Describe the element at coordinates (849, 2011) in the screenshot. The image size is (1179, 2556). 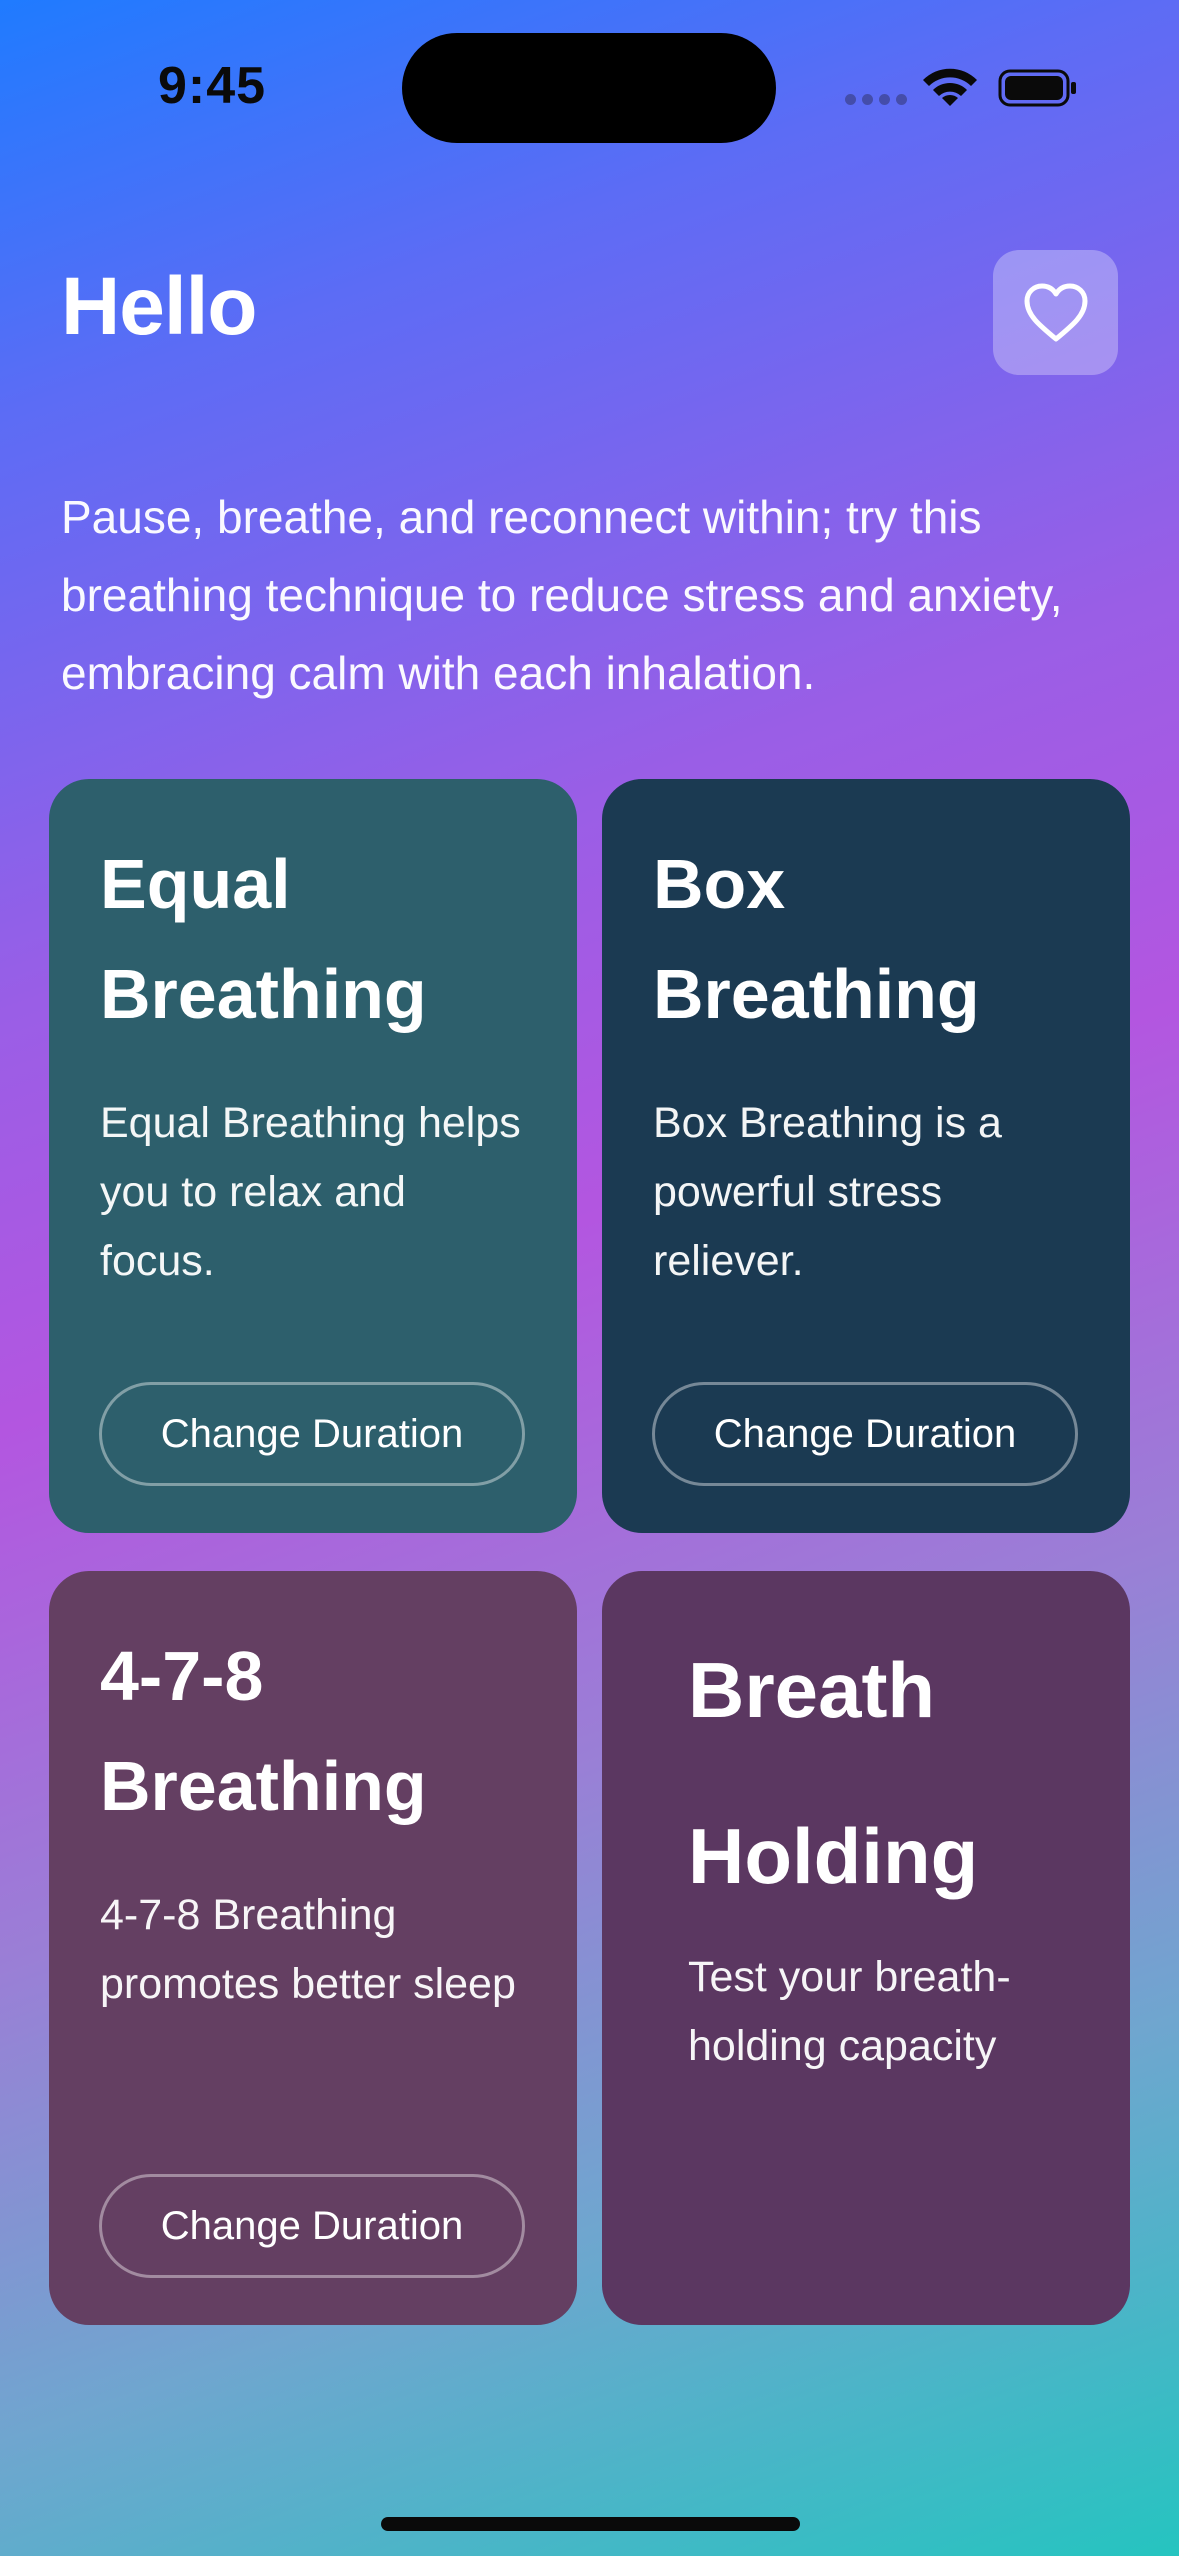
I see `card-description: Test your breath-holding capacity` at that location.